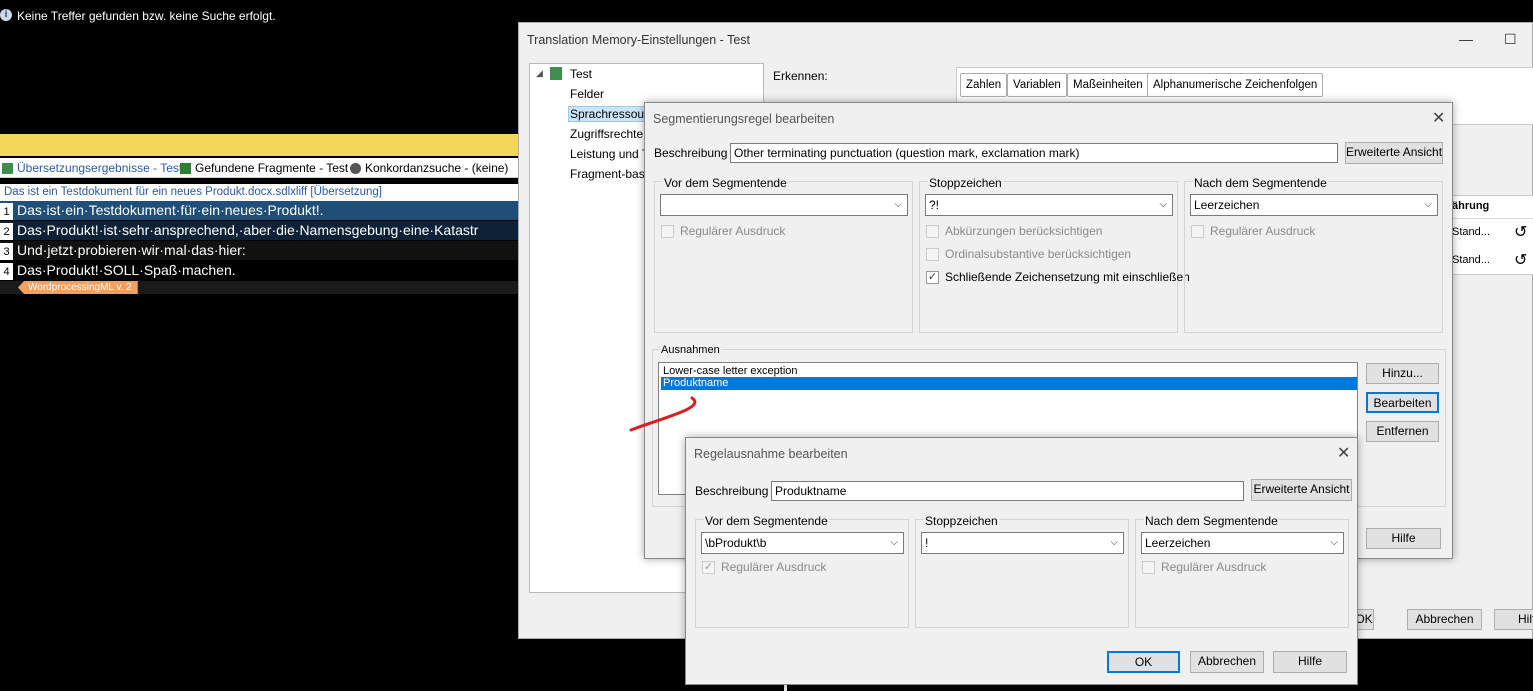 Image resolution: width=1533 pixels, height=691 pixels. Describe the element at coordinates (6, 15) in the screenshot. I see `info-icon: i` at that location.